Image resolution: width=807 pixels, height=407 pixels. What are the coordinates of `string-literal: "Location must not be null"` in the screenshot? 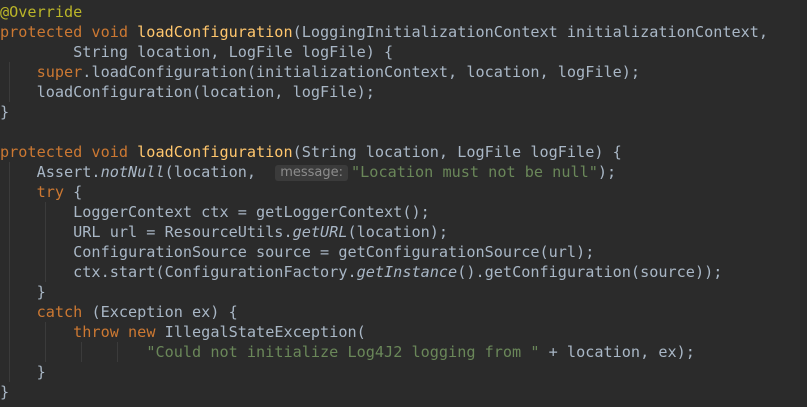 It's located at (474, 172).